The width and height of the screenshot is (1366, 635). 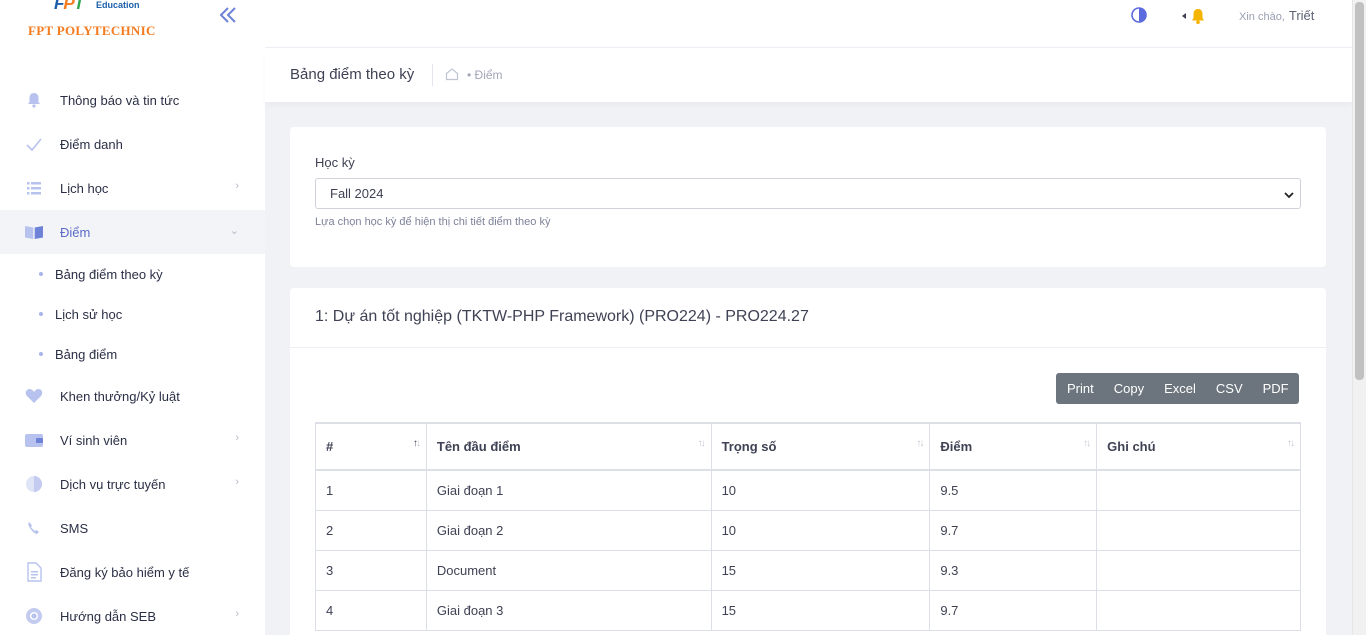 I want to click on table-row: 3 Document 15 9.3, so click(x=808, y=570).